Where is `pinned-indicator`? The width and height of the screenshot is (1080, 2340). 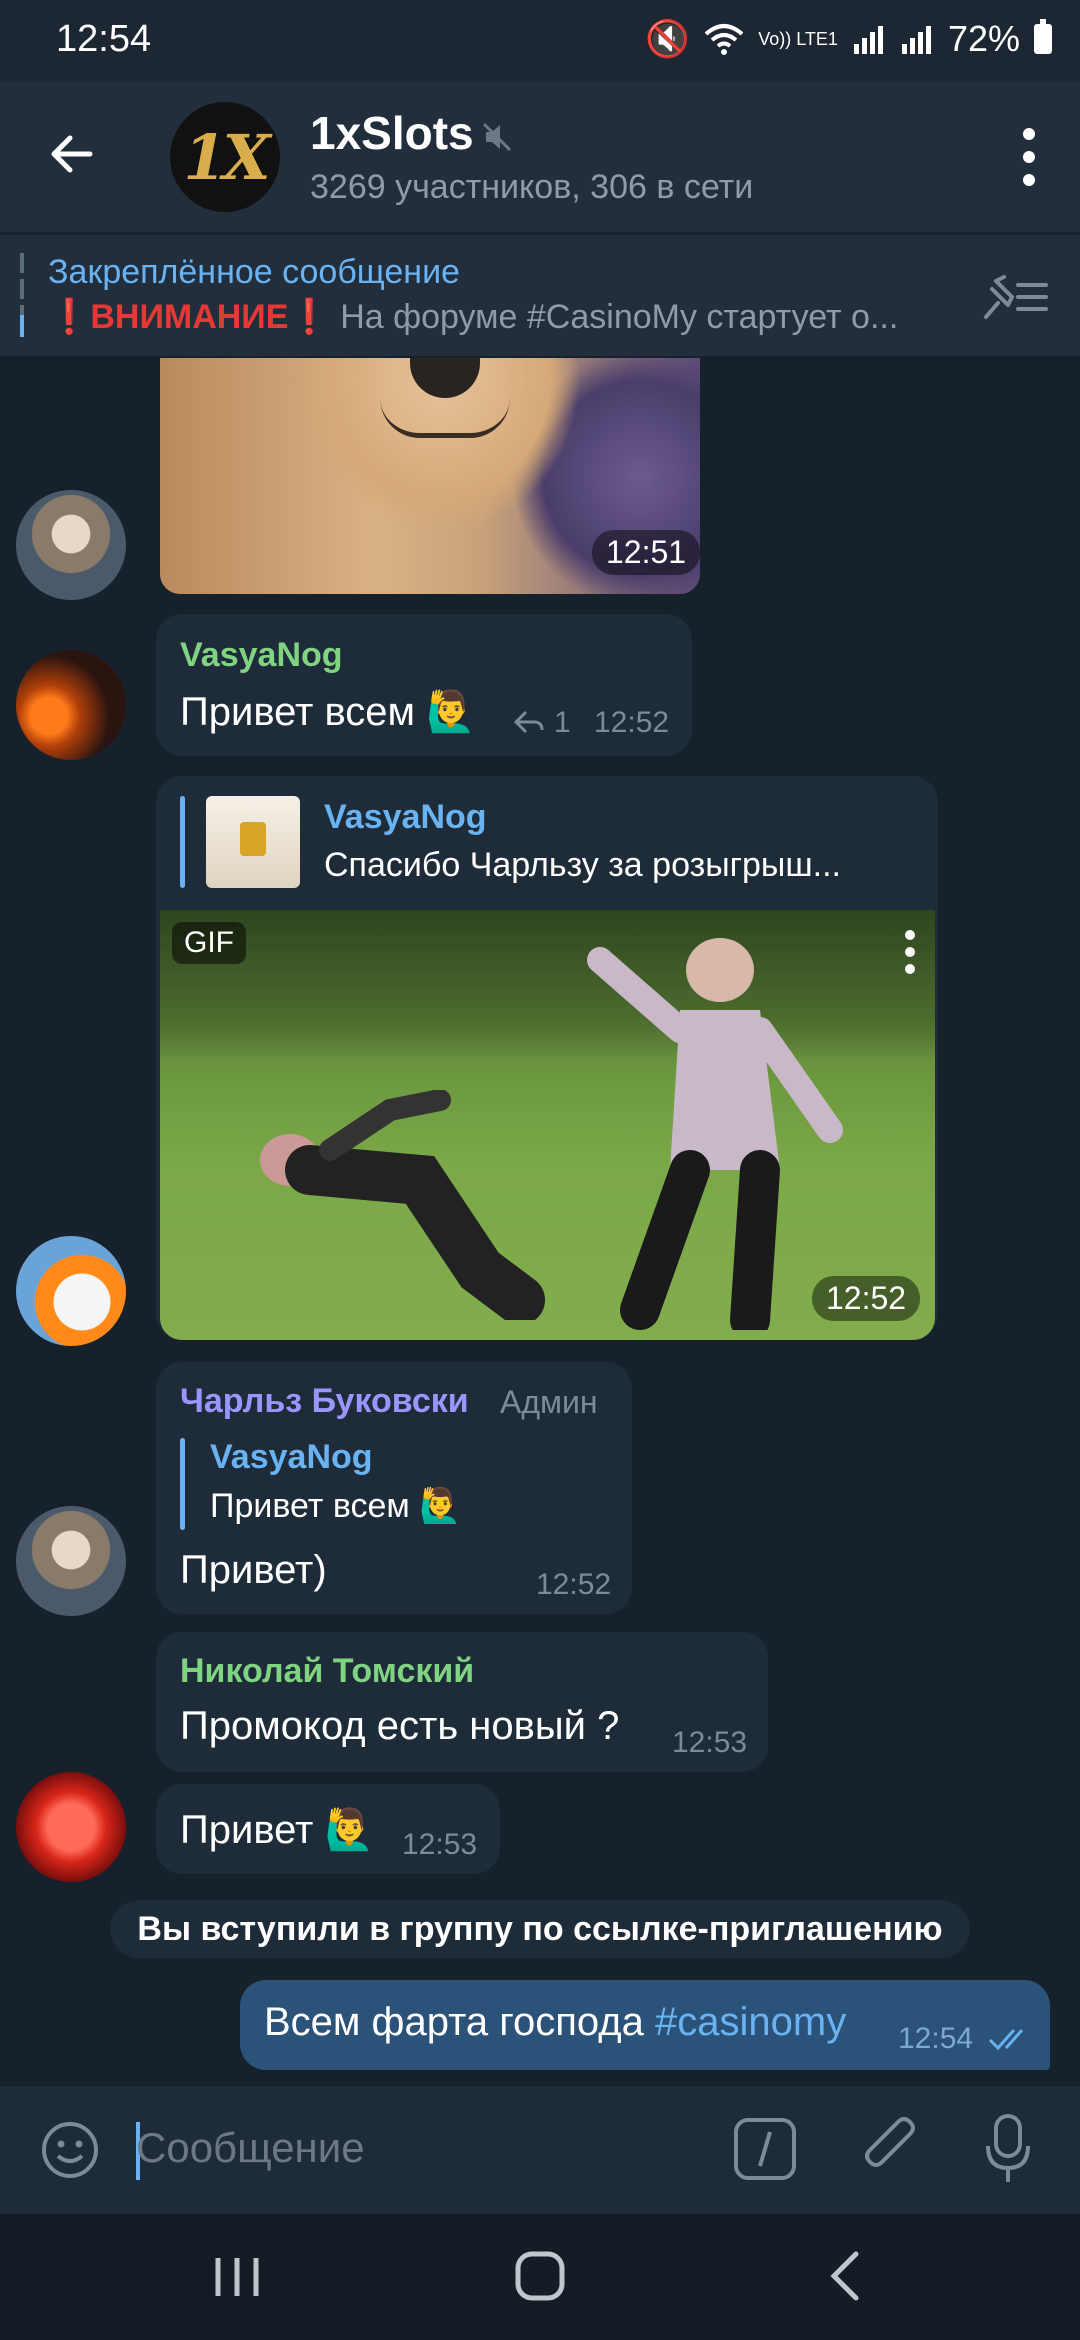 pinned-indicator is located at coordinates (22, 295).